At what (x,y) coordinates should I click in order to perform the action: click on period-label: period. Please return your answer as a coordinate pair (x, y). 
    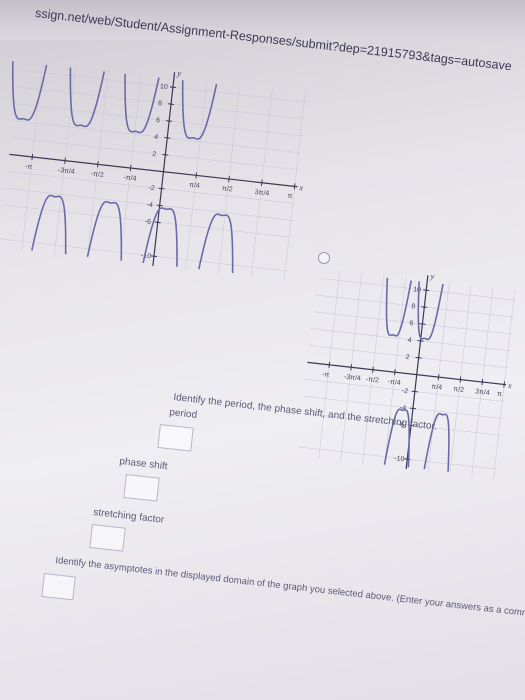
    Looking at the image, I should click on (183, 414).